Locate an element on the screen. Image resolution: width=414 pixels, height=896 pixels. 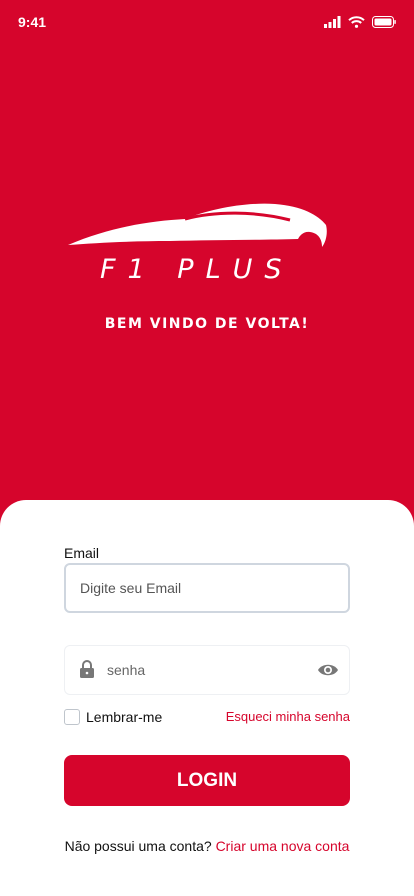
signup-question: Não possui uma conta? is located at coordinates (138, 846).